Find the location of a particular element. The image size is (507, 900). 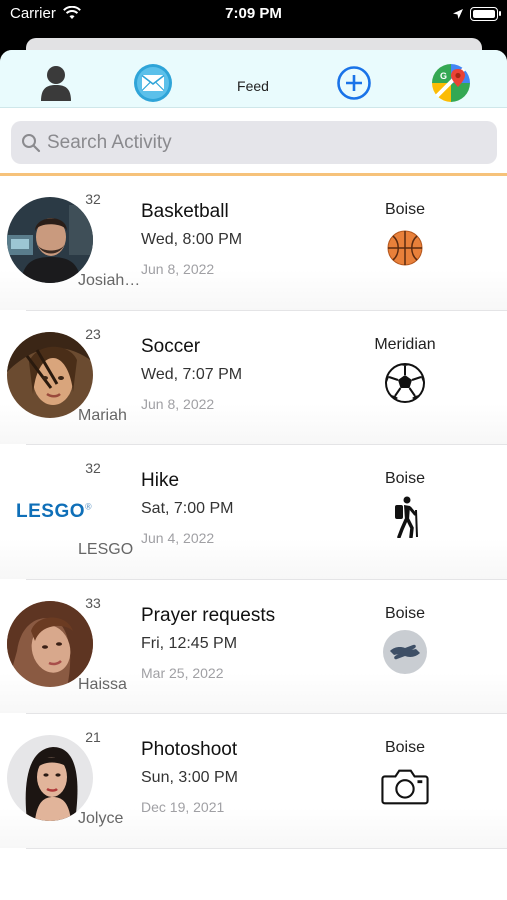

status-bar: Carrier 7:09 PM is located at coordinates (253, 15).